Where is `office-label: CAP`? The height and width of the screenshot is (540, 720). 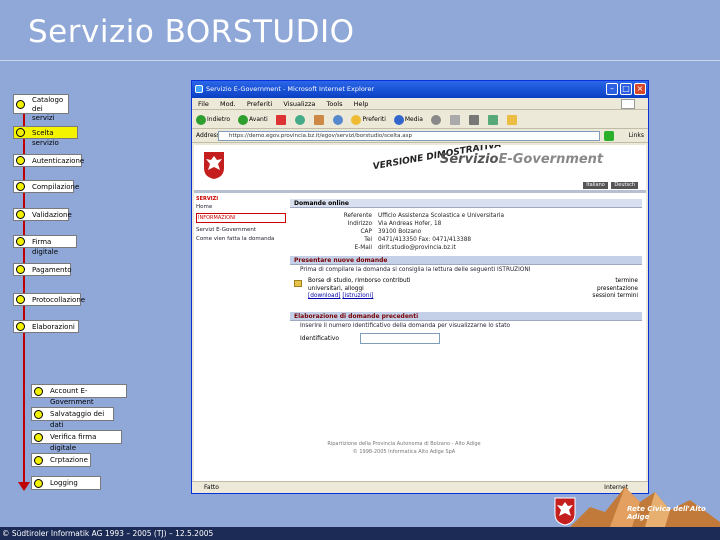
office-label: CAP is located at coordinates (366, 232).